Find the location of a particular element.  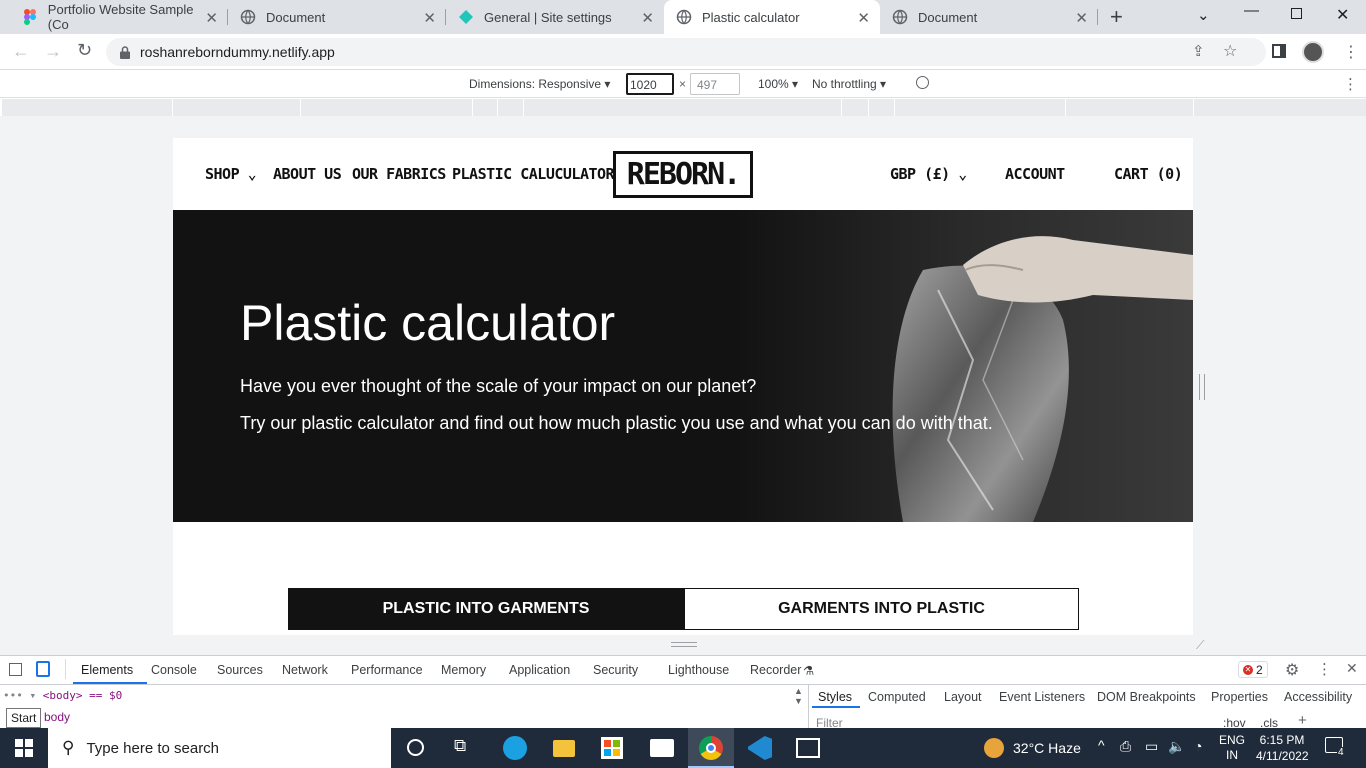

resize-handle-right is located at coordinates (1202, 387).